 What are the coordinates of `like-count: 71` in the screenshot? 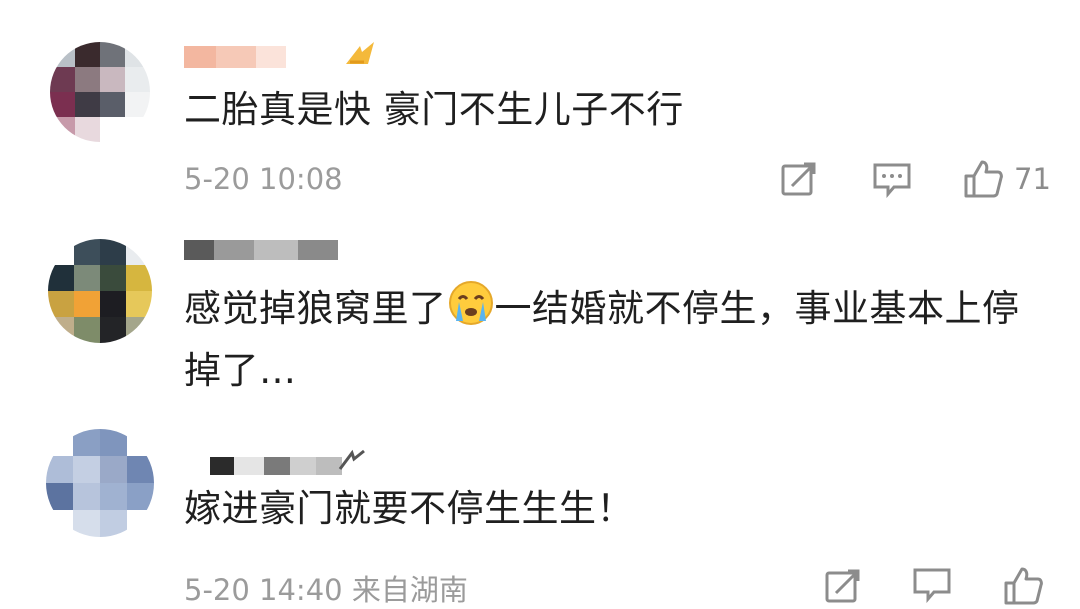 It's located at (1032, 179).